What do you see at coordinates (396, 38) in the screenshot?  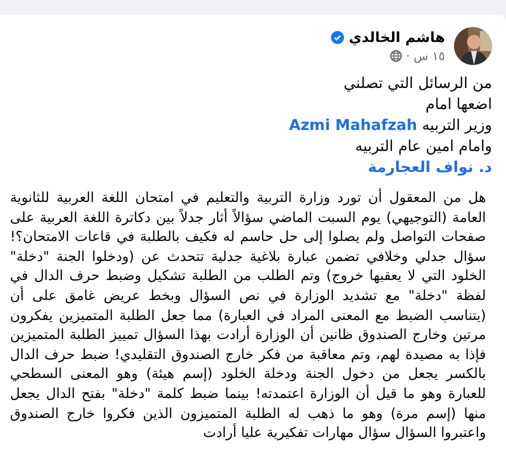 I see `author-name: هاشم الخالدي` at bounding box center [396, 38].